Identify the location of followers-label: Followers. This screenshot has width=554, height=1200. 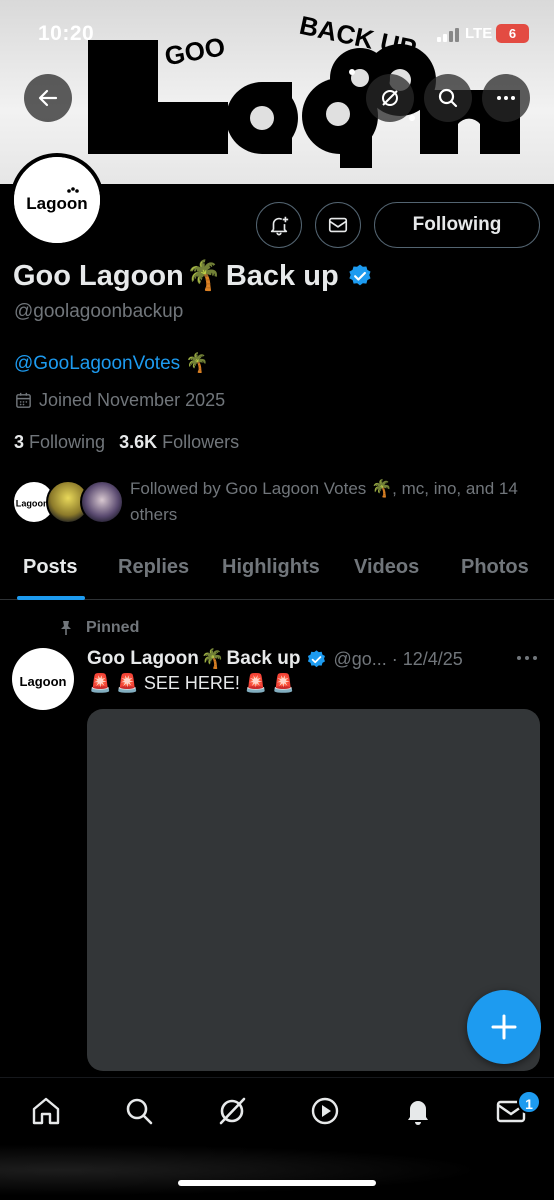
(201, 442).